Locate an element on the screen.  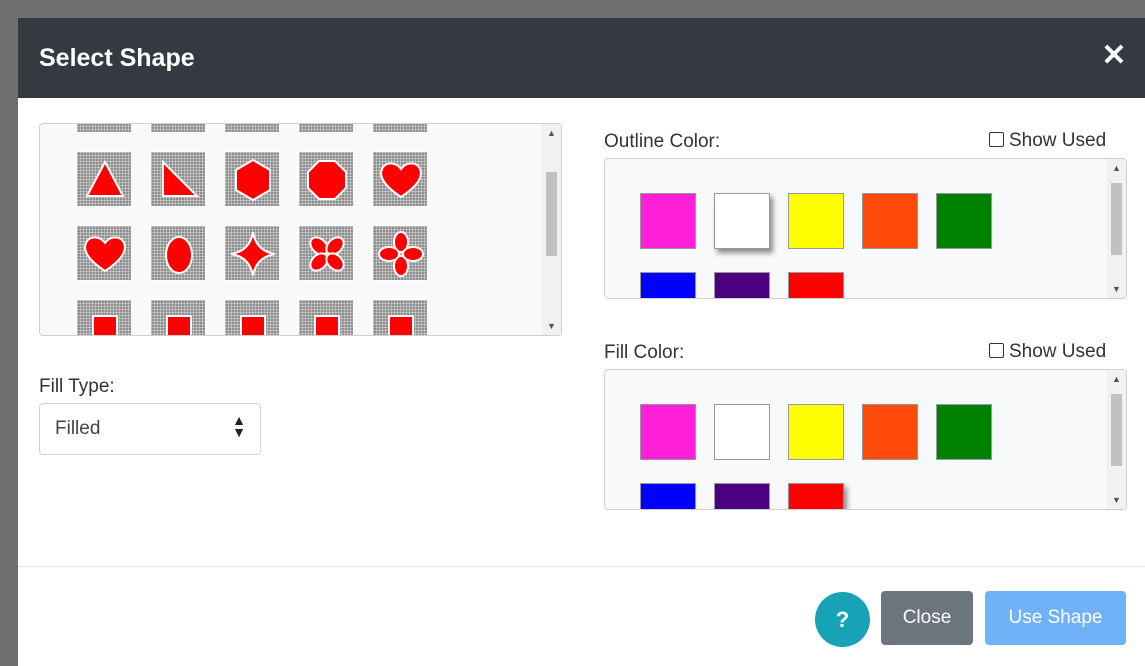
hexagon-icon is located at coordinates (253, 180).